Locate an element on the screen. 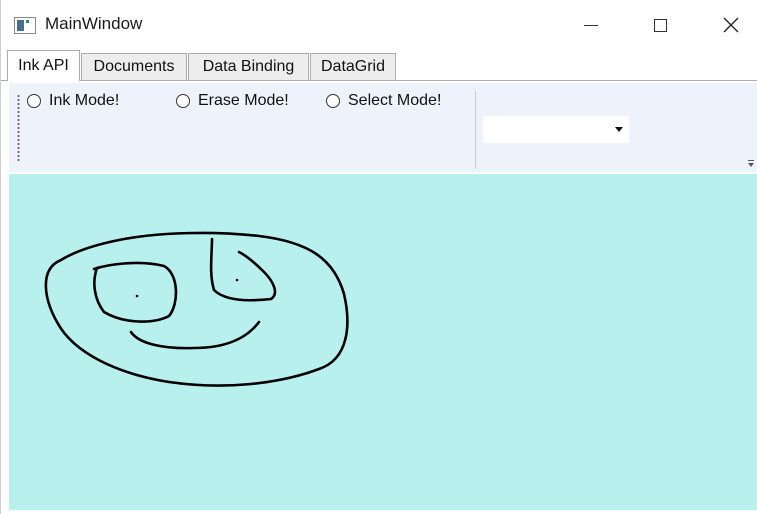  tab-datagrid: DataGrid is located at coordinates (353, 66).